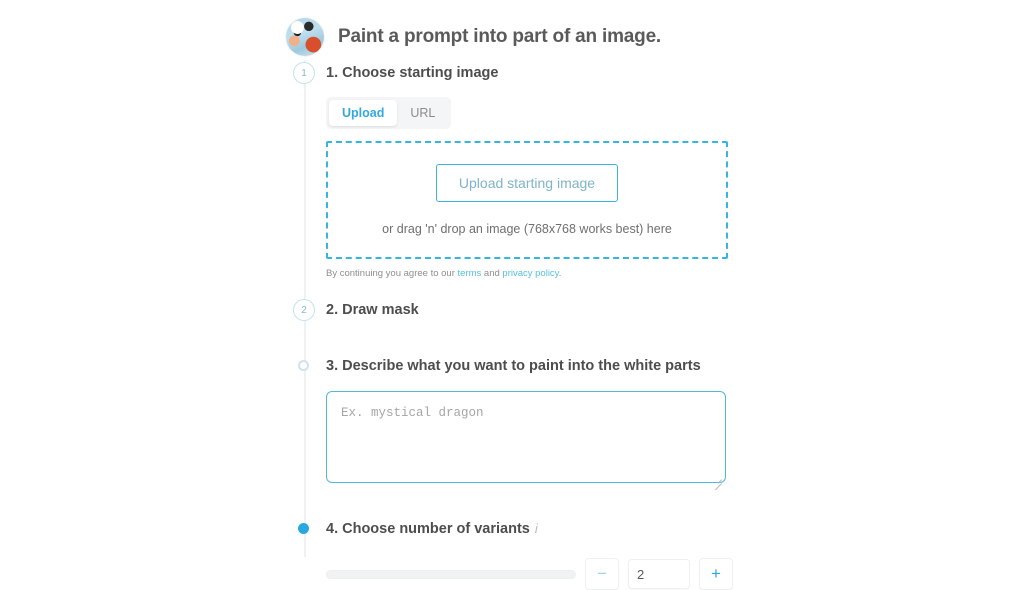  I want to click on info-icon: i, so click(536, 529).